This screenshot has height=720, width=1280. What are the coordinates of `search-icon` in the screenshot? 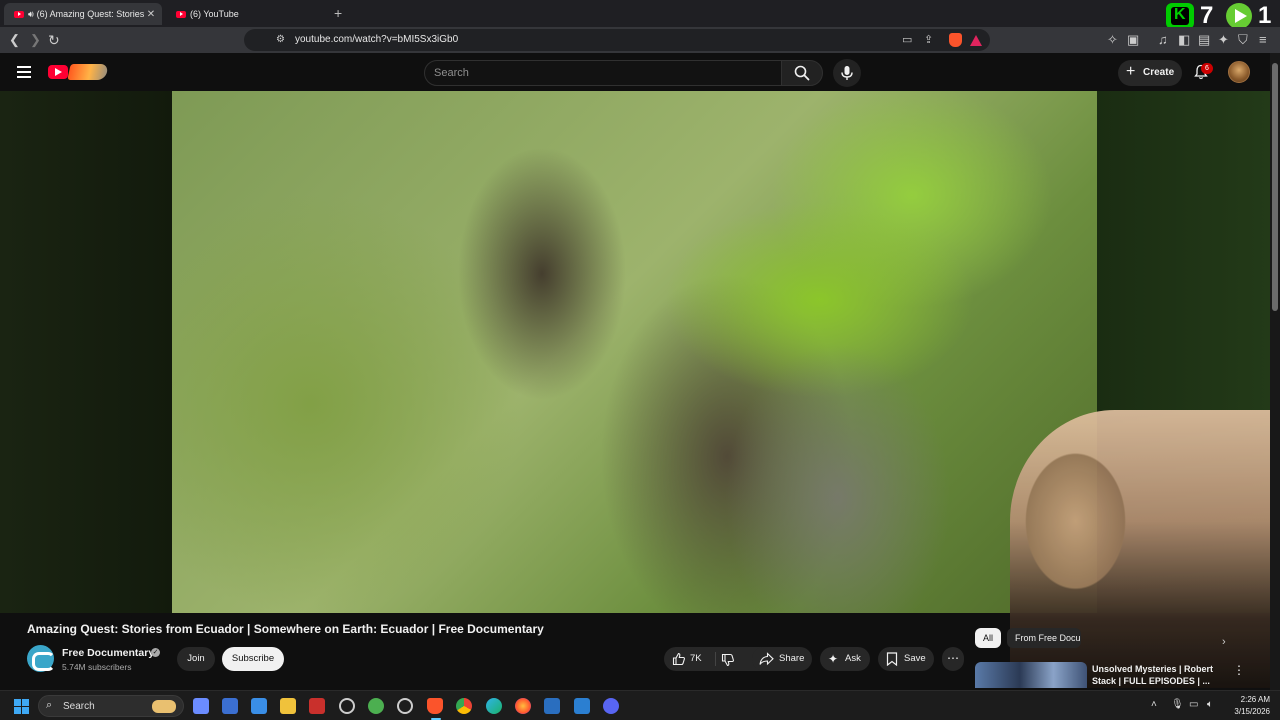 It's located at (802, 73).